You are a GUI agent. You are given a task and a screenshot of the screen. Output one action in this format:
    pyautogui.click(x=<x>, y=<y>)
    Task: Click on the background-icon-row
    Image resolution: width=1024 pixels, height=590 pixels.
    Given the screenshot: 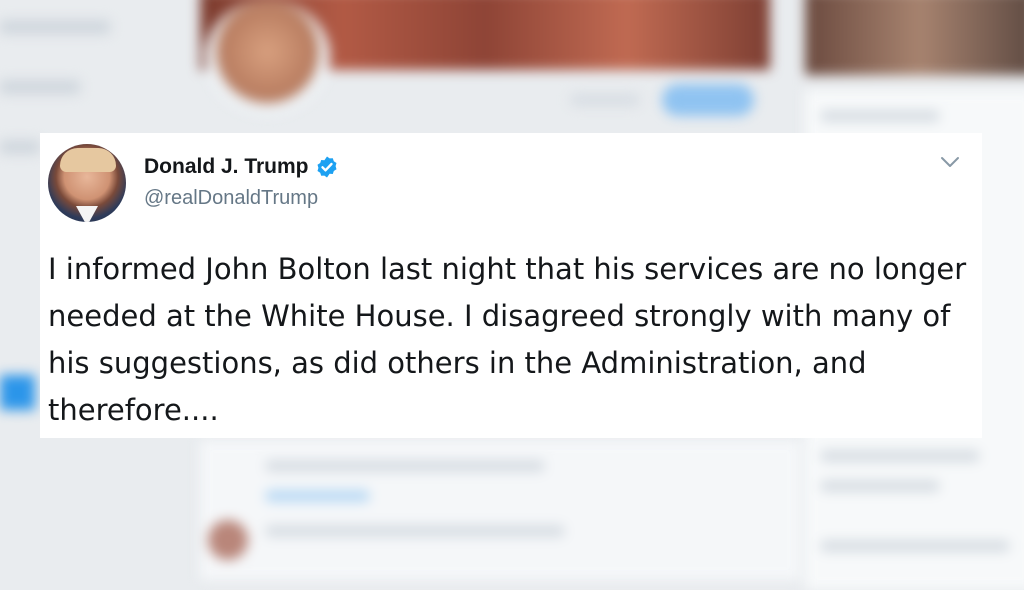 What is the action you would take?
    pyautogui.click(x=605, y=100)
    